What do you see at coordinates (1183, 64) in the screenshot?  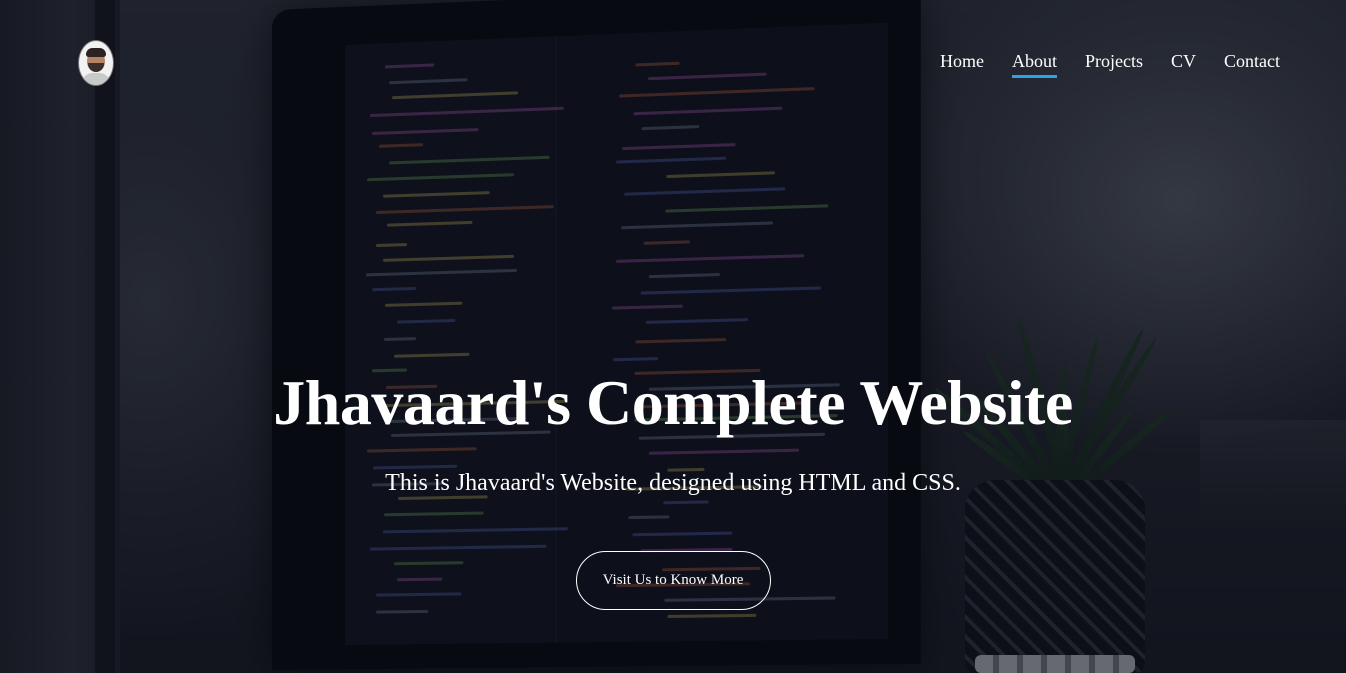 I see `nav-link-cv: CV` at bounding box center [1183, 64].